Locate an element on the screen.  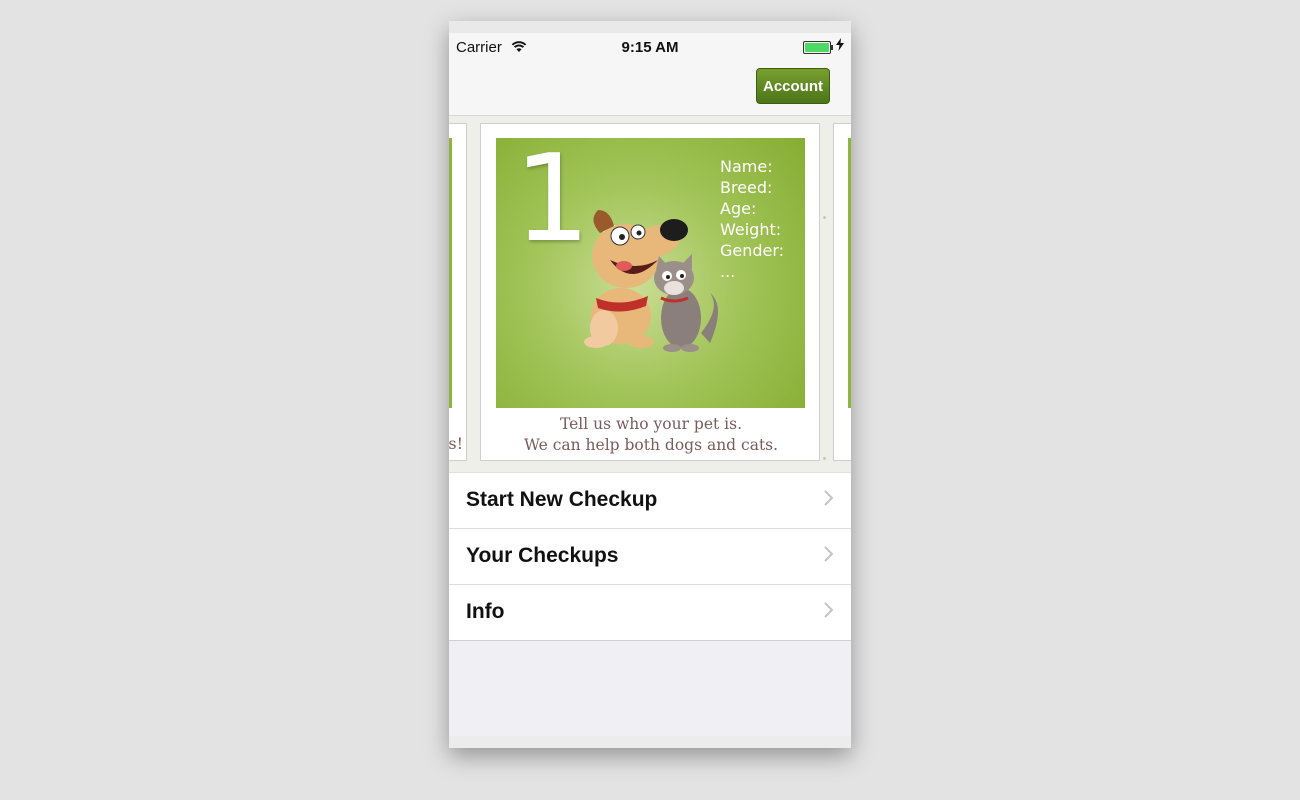
menu-item-your-checkups: Your Checkups is located at coordinates (650, 557).